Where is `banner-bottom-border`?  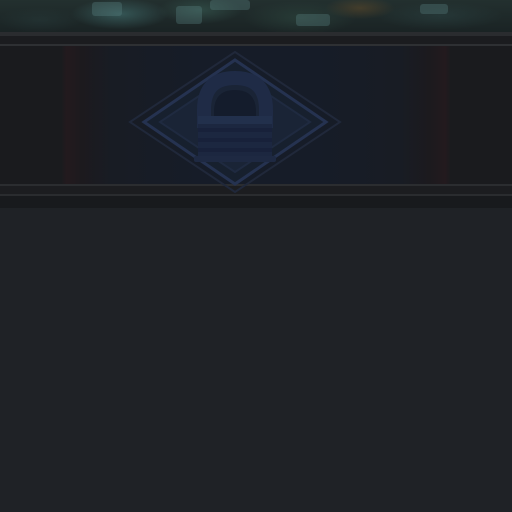
banner-bottom-border is located at coordinates (256, 202).